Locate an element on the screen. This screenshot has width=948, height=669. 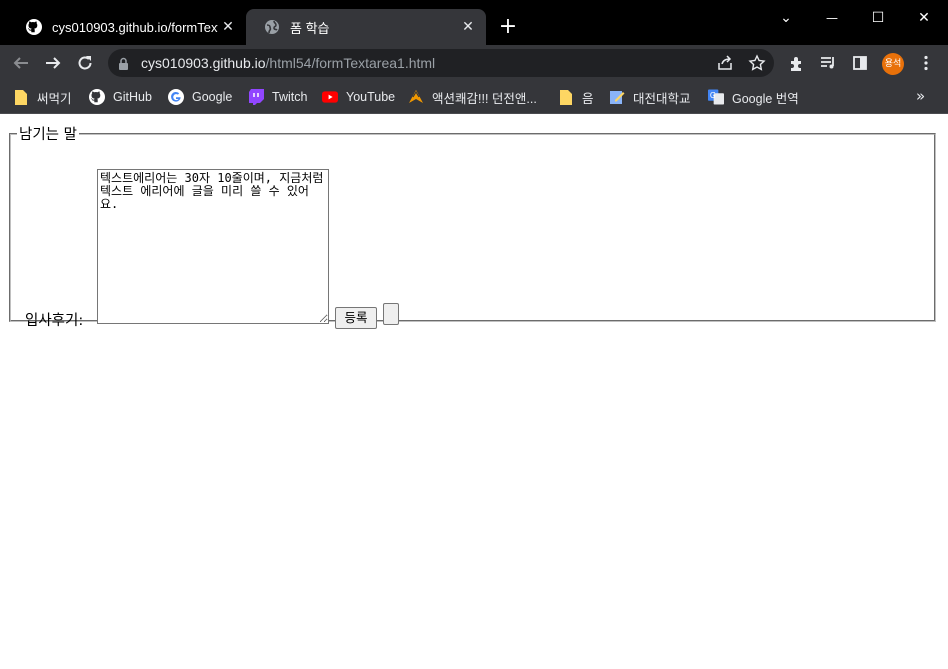
bookmark-label: Twitch is located at coordinates (290, 97).